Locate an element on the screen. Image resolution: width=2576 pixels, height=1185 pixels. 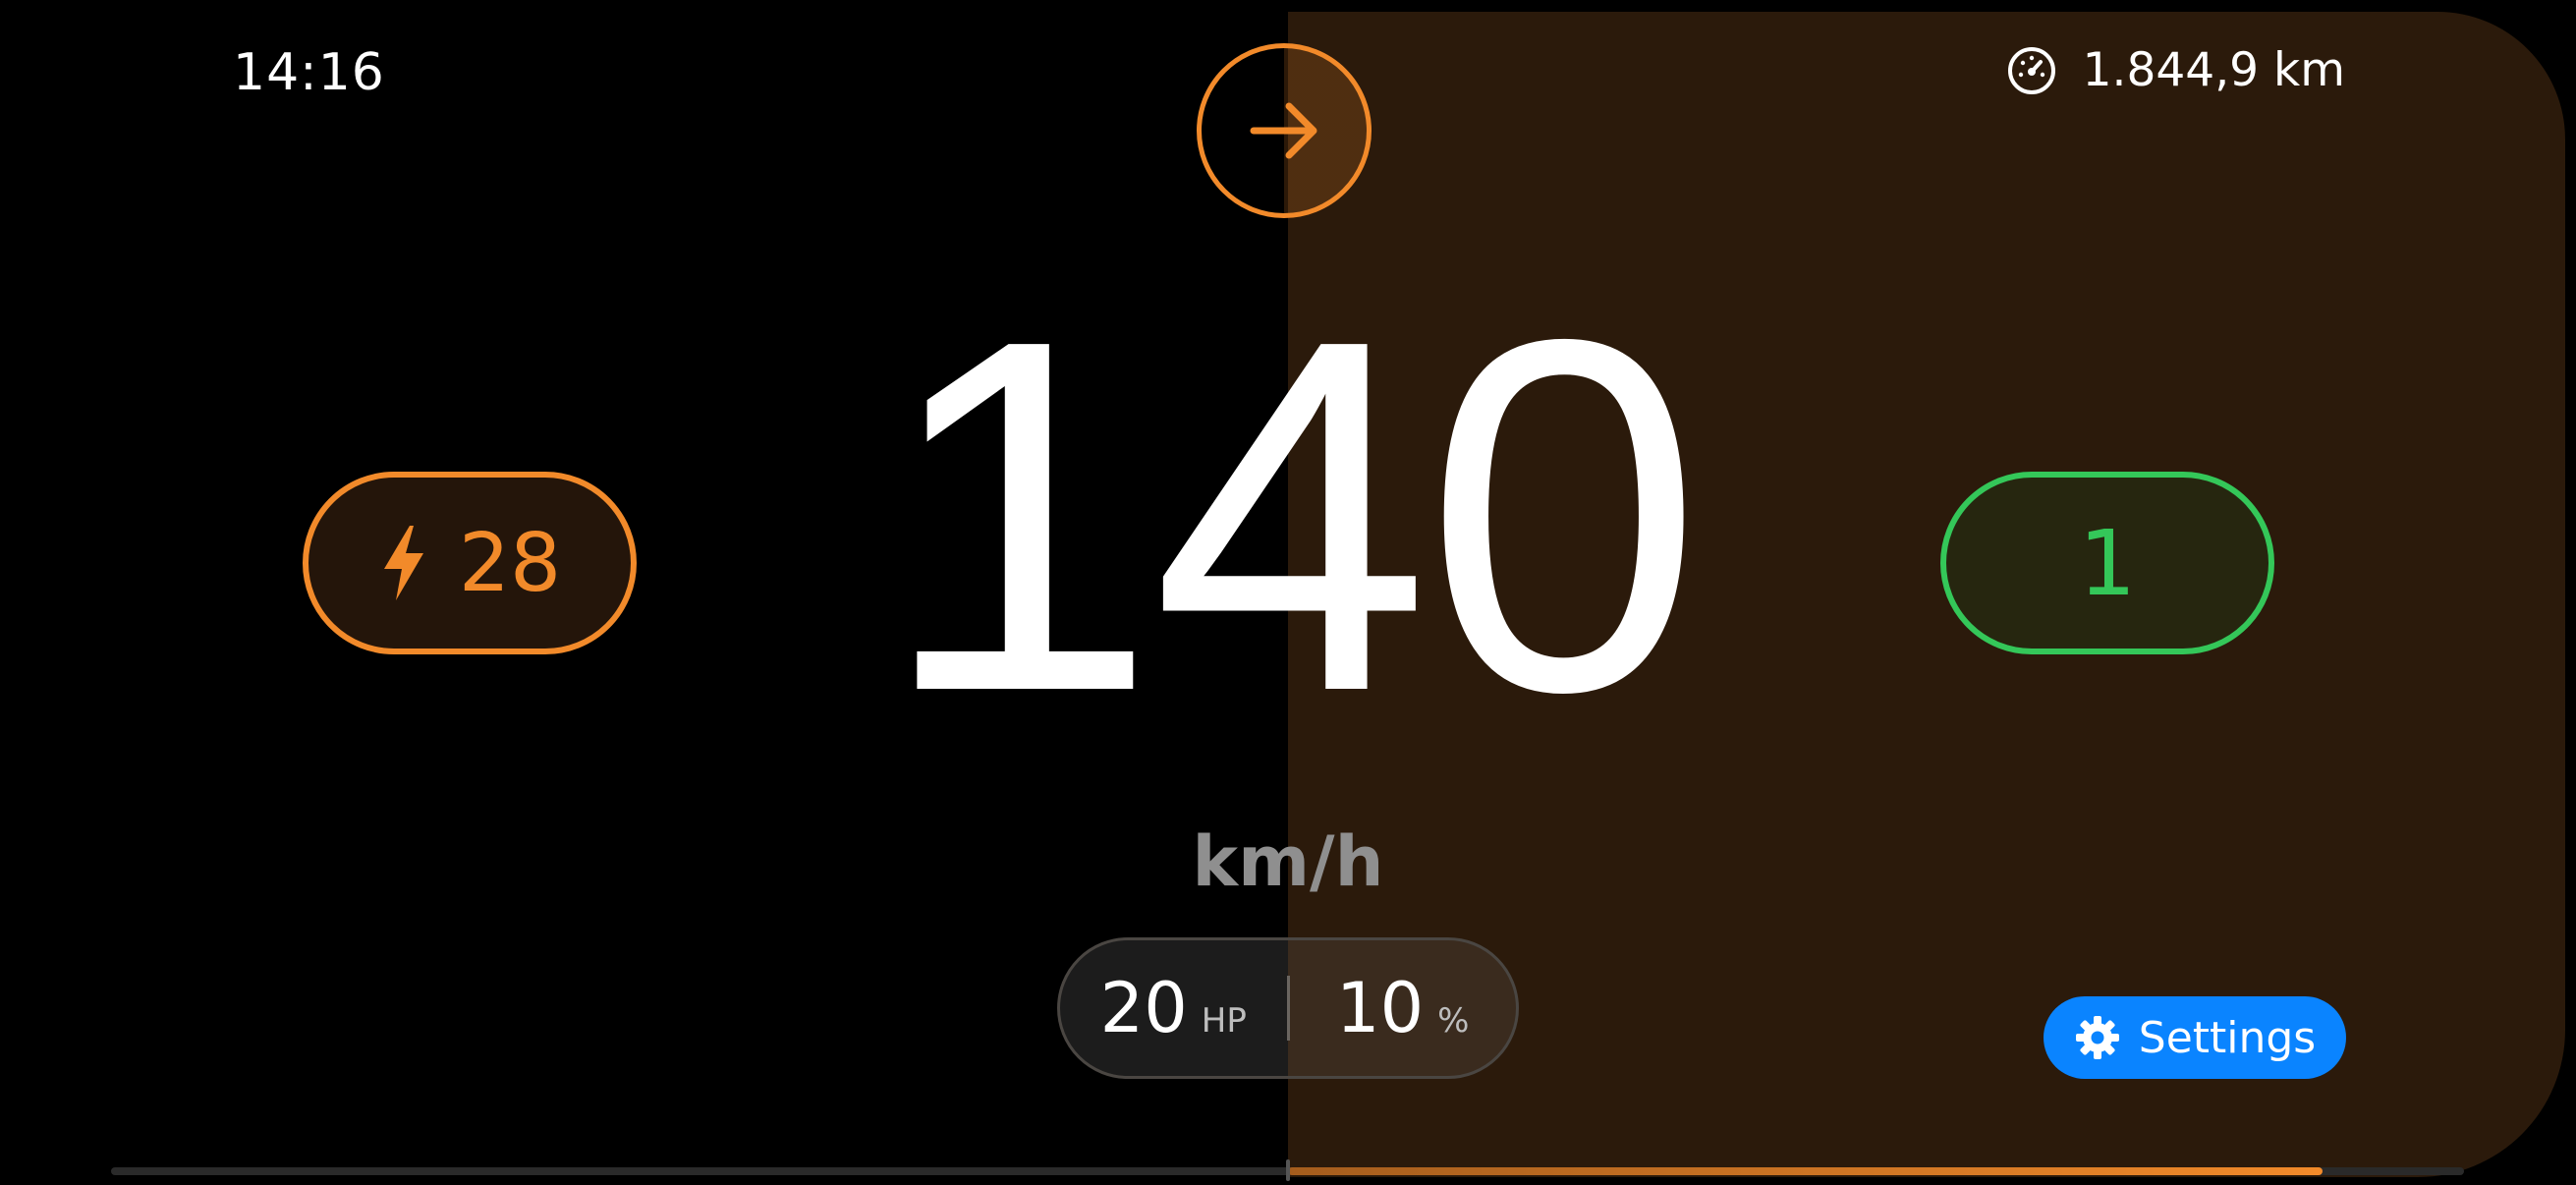
power-value: 28 is located at coordinates (510, 563).